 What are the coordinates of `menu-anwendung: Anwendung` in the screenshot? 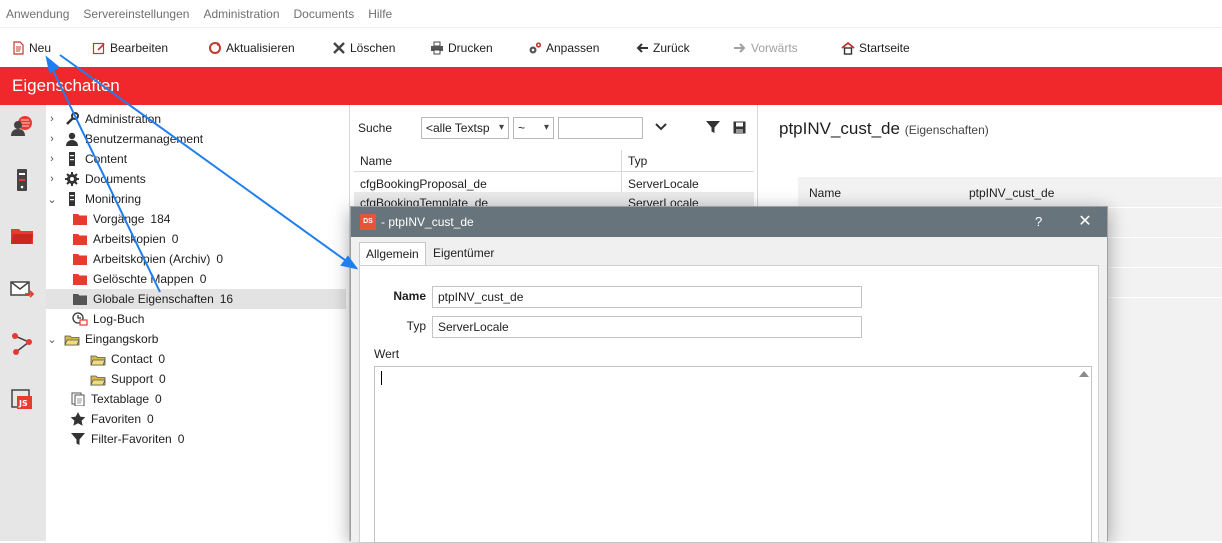 It's located at (37, 14).